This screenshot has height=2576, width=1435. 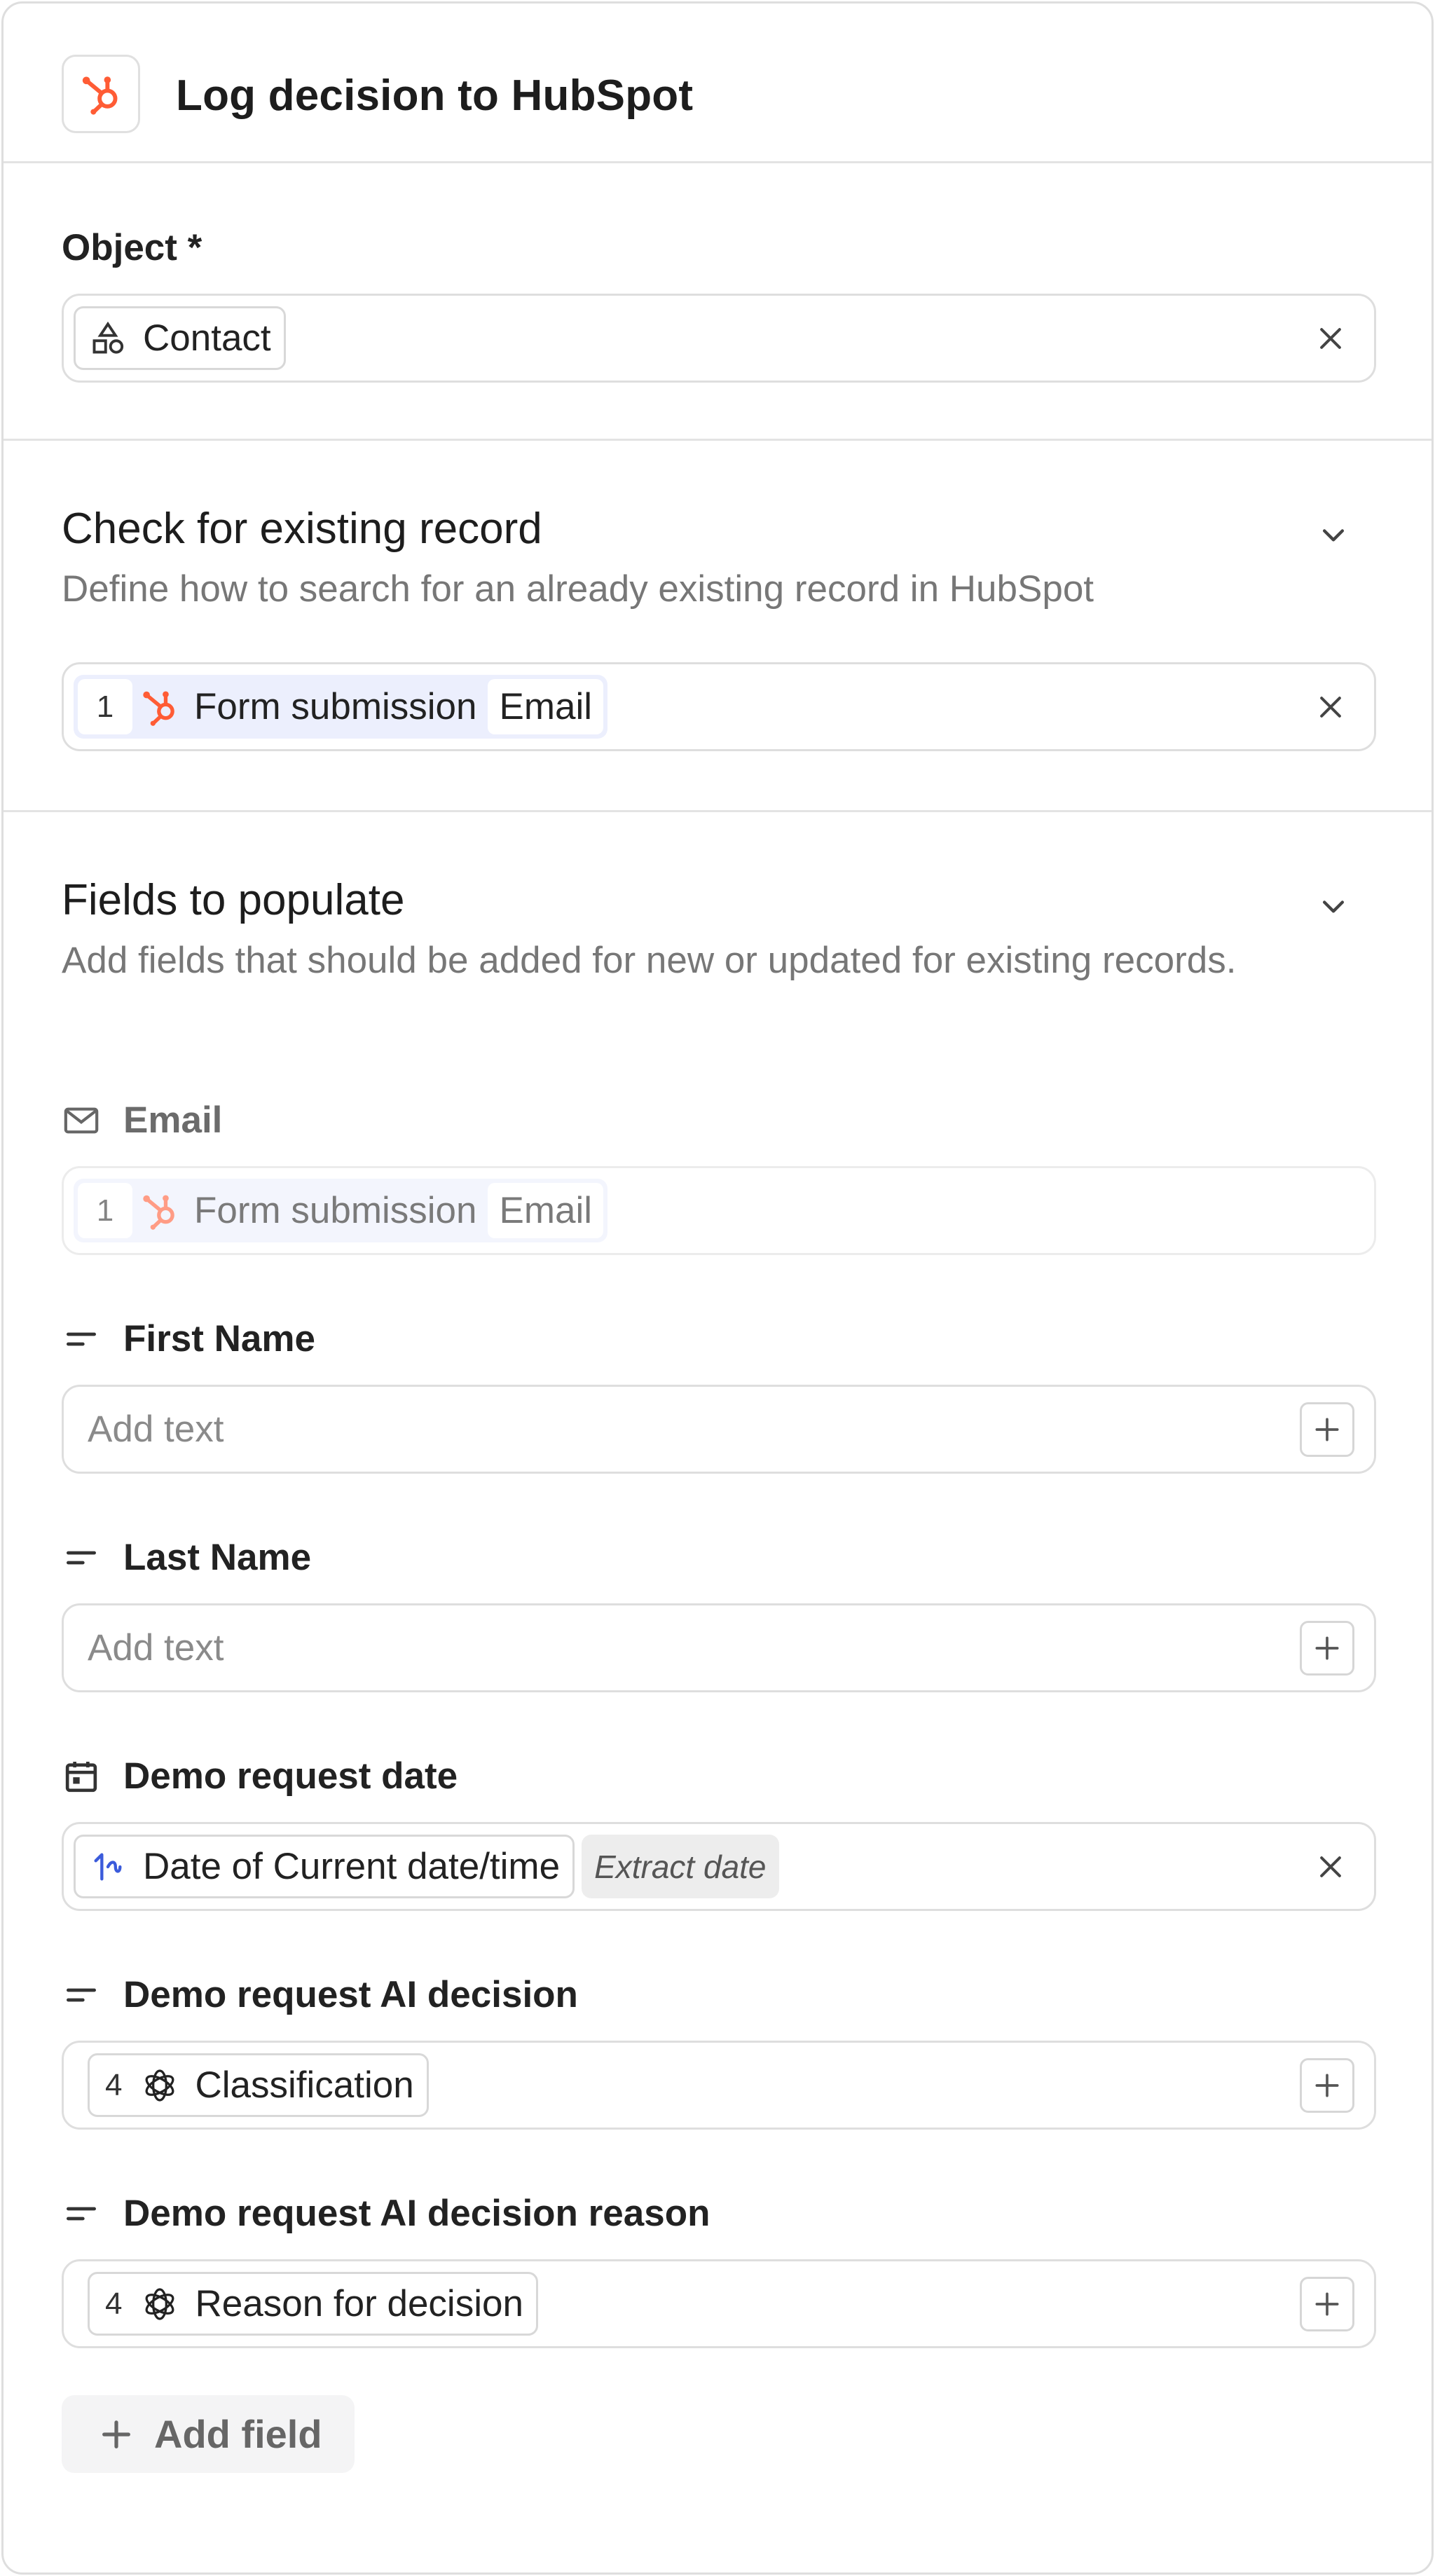 What do you see at coordinates (719, 1210) in the screenshot?
I see `email-field: 1 Form submission Email` at bounding box center [719, 1210].